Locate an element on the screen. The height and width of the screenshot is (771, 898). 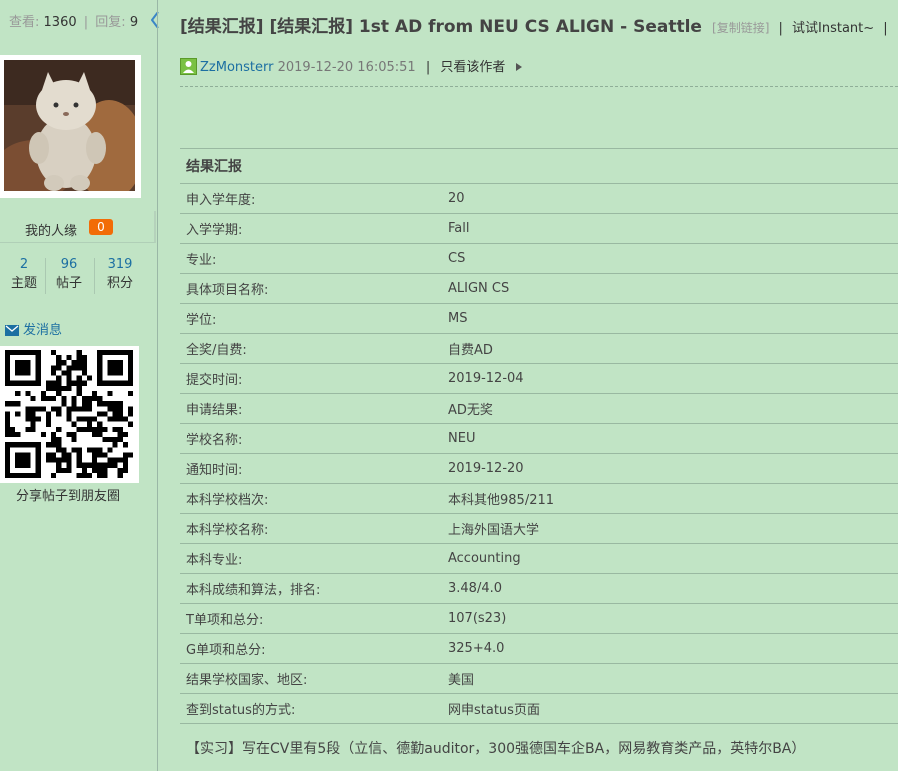
table-row: 本科专业: Accounting is located at coordinates (539, 558).